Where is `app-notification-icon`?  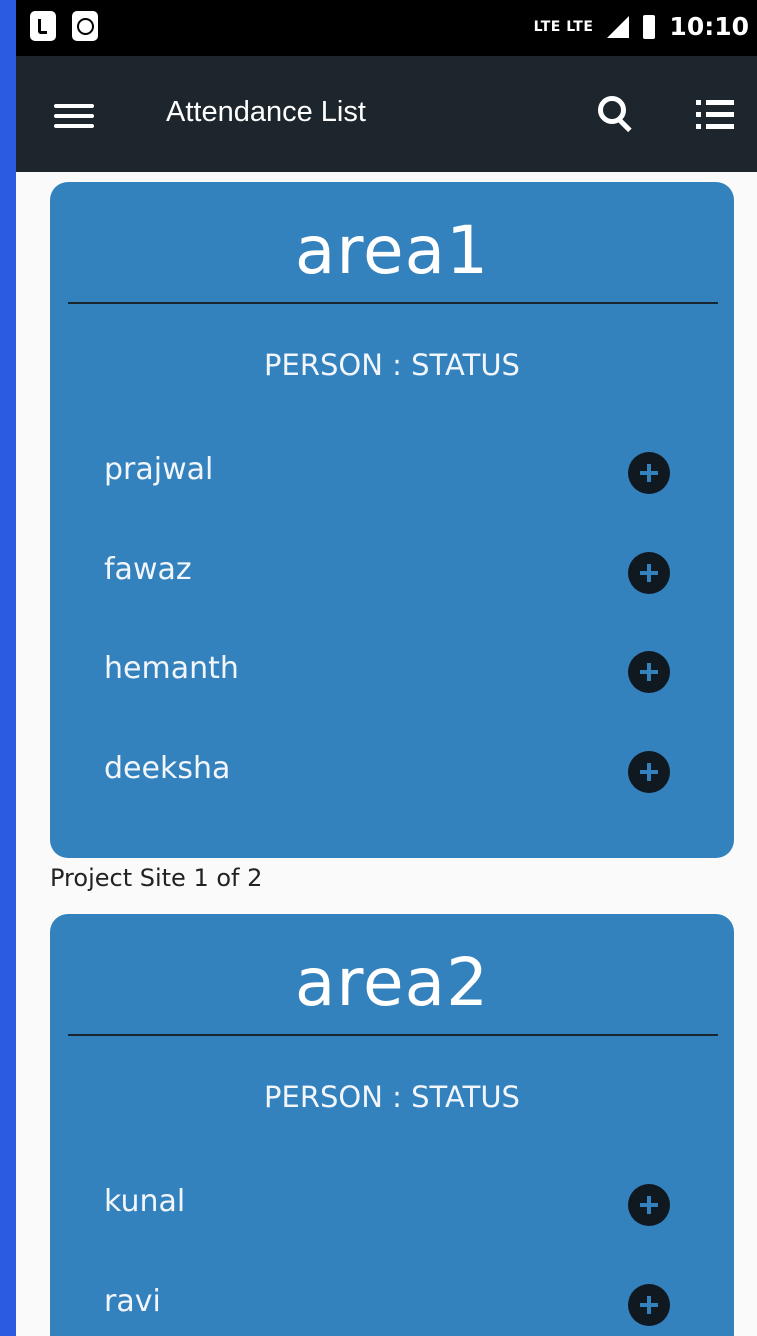 app-notification-icon is located at coordinates (85, 26).